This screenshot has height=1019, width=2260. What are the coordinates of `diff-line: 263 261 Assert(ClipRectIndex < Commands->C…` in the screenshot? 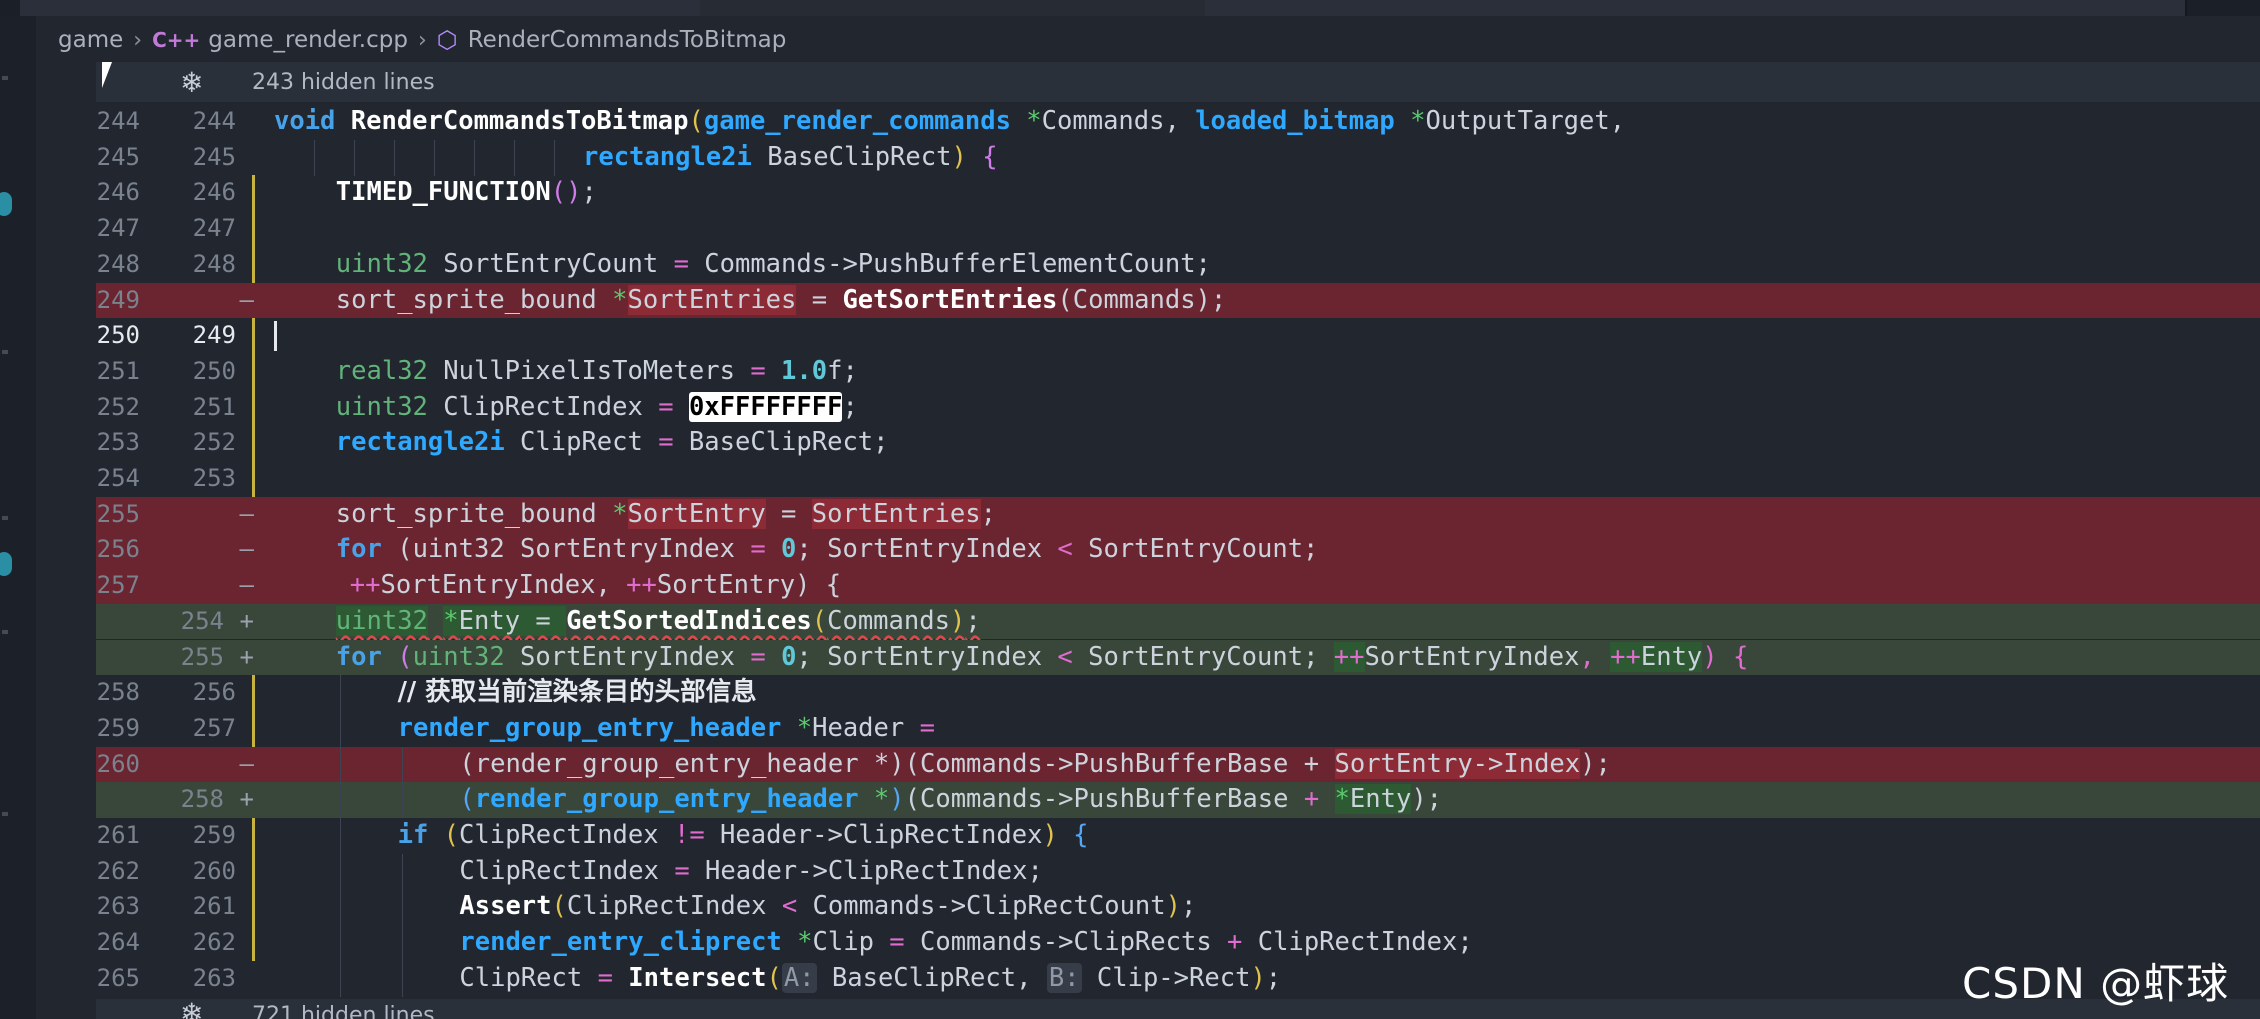 It's located at (1178, 907).